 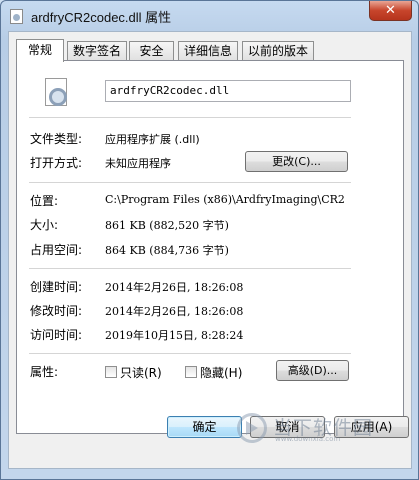 I want to click on file-type-value: 应用程序扩展 (.dll), so click(x=152, y=139).